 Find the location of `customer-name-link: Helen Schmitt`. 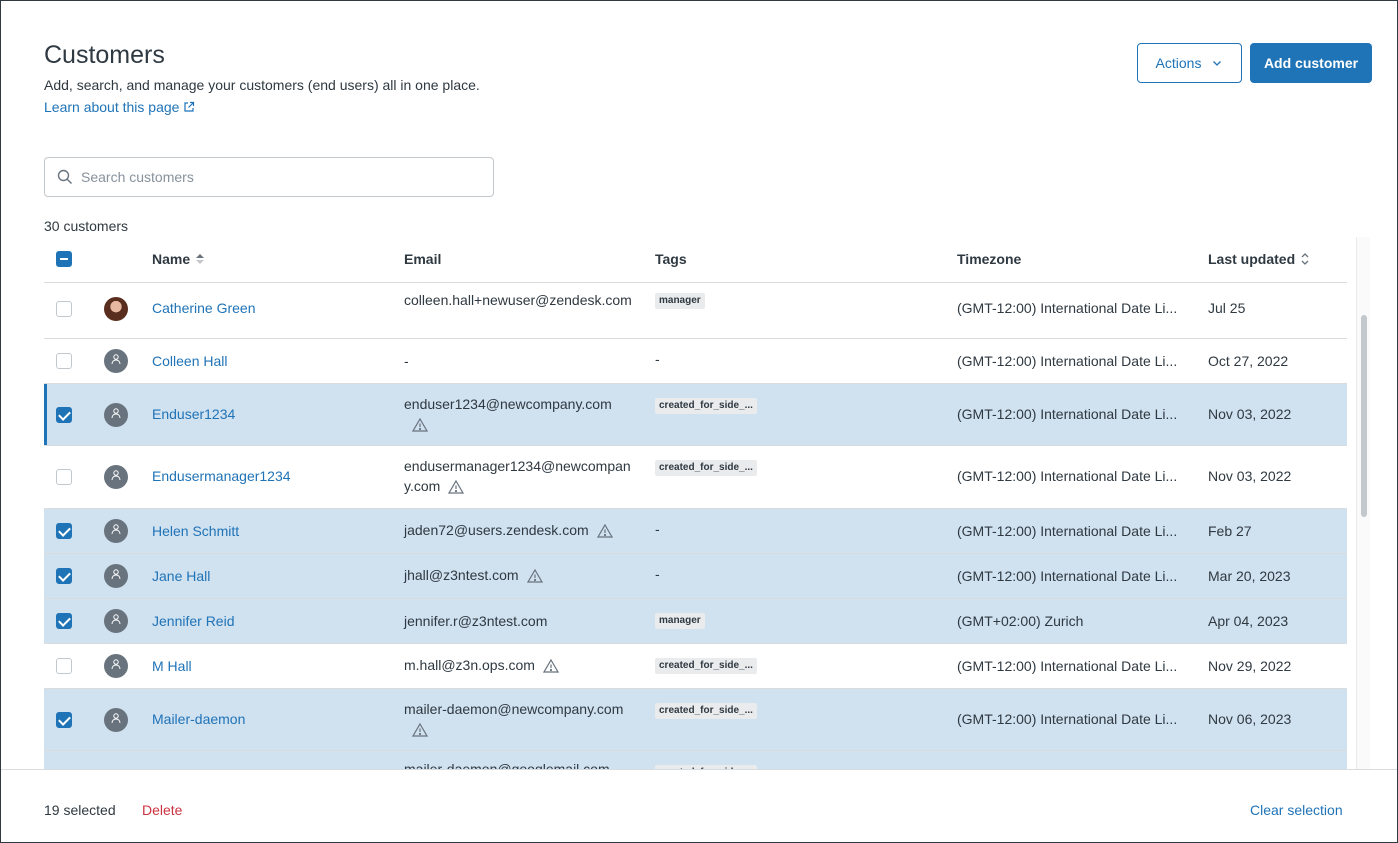

customer-name-link: Helen Schmitt is located at coordinates (195, 531).